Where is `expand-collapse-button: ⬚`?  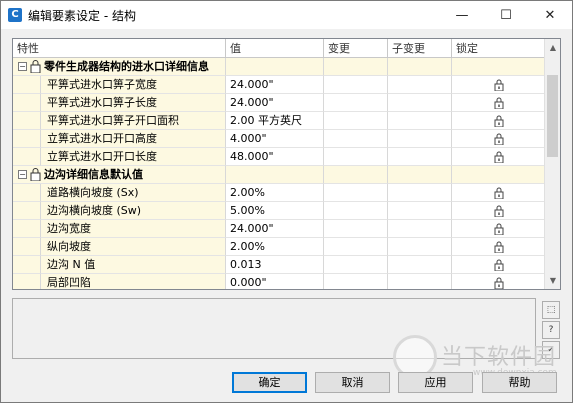
expand-collapse-button: ⬚ is located at coordinates (551, 310).